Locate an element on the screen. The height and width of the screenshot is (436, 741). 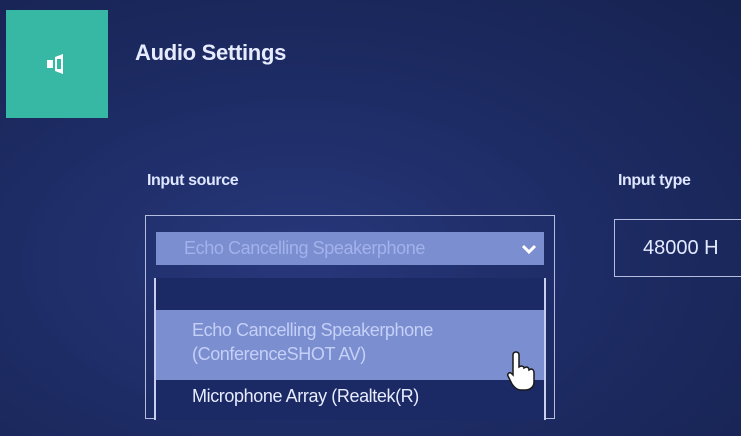
dropdown-option-microphone-array: Microphone Array (Realtek(R) is located at coordinates (350, 396).